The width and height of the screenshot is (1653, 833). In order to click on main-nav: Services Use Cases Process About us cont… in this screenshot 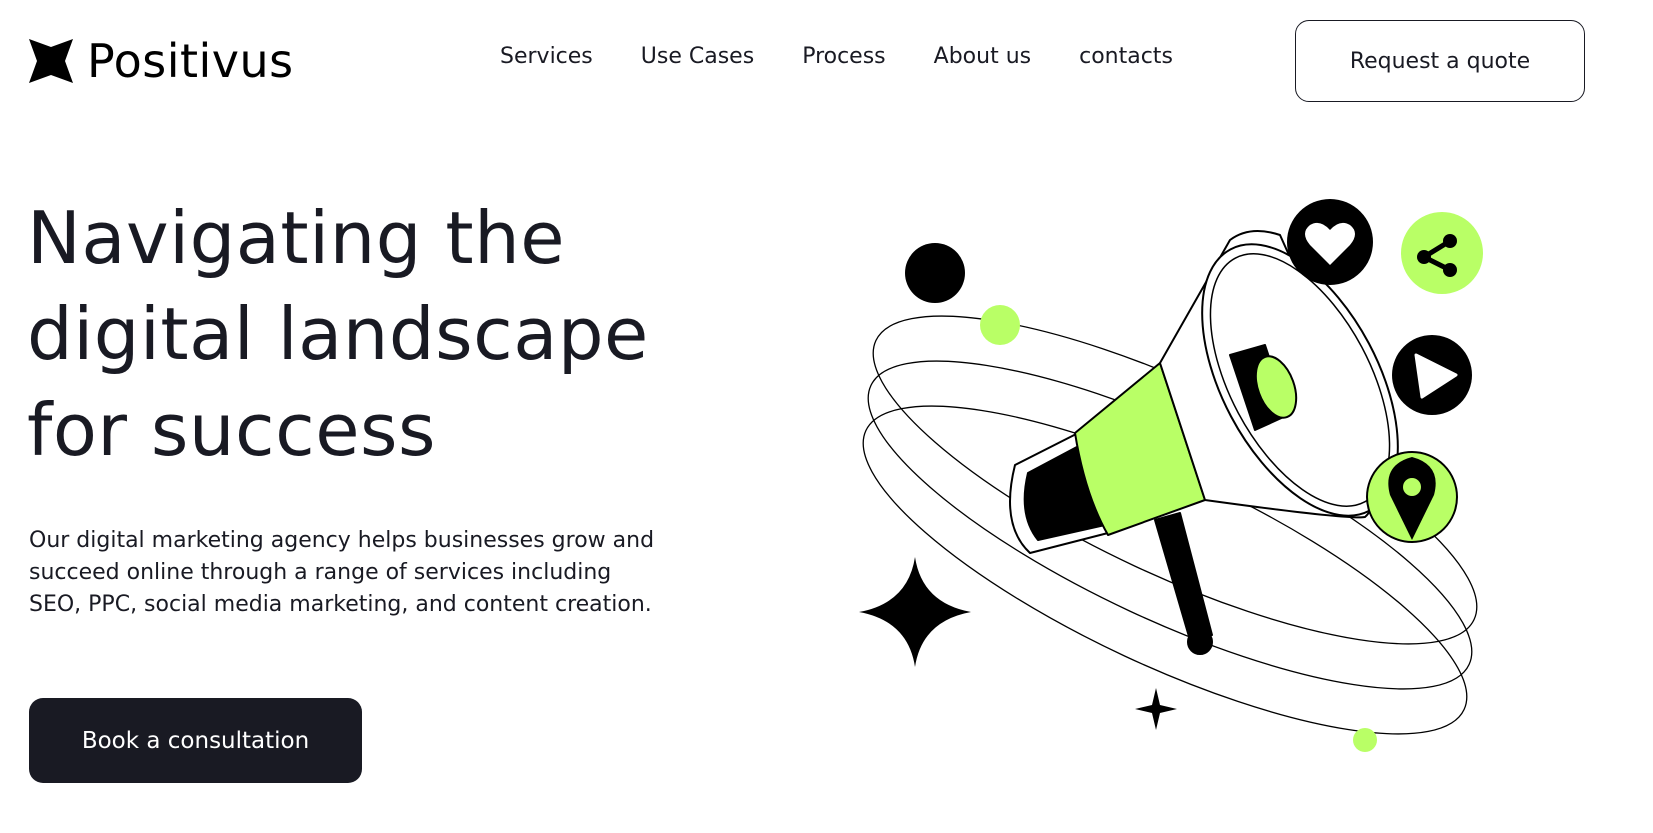, I will do `click(860, 57)`.